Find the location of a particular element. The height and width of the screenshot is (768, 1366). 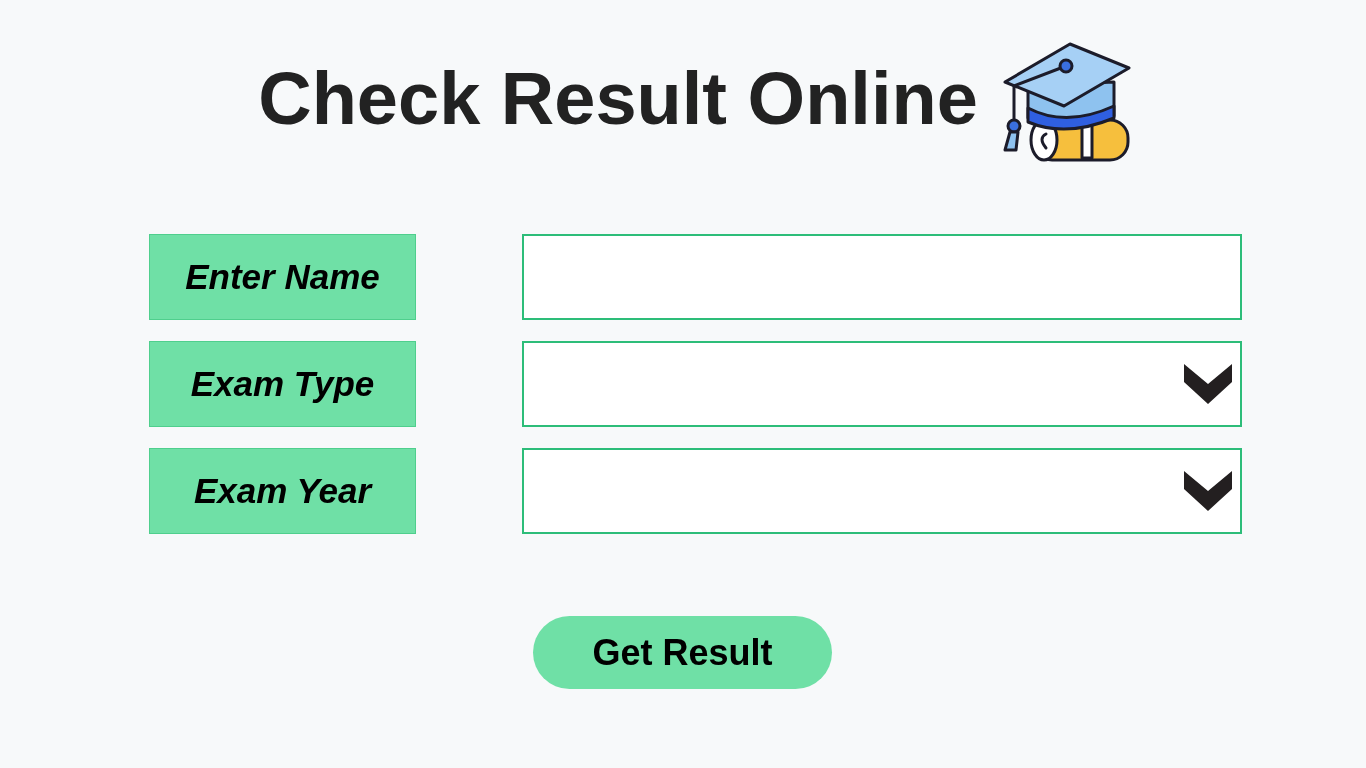

page-title: Check Result Online is located at coordinates (618, 99).